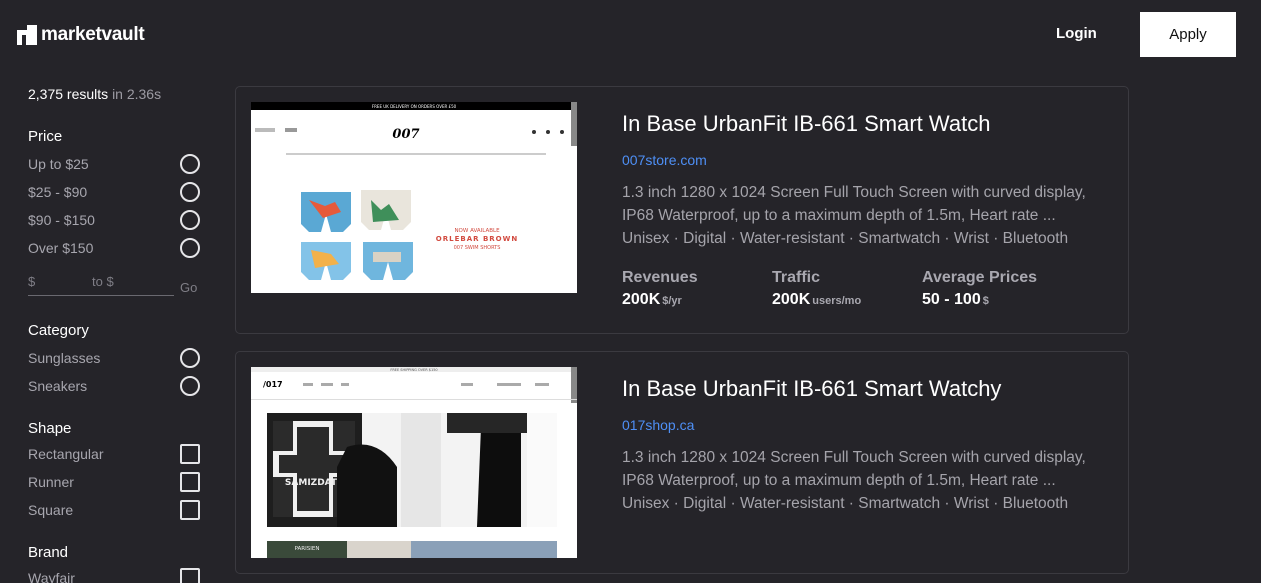 The image size is (1261, 583). What do you see at coordinates (27, 35) in the screenshot?
I see `logo-icon` at bounding box center [27, 35].